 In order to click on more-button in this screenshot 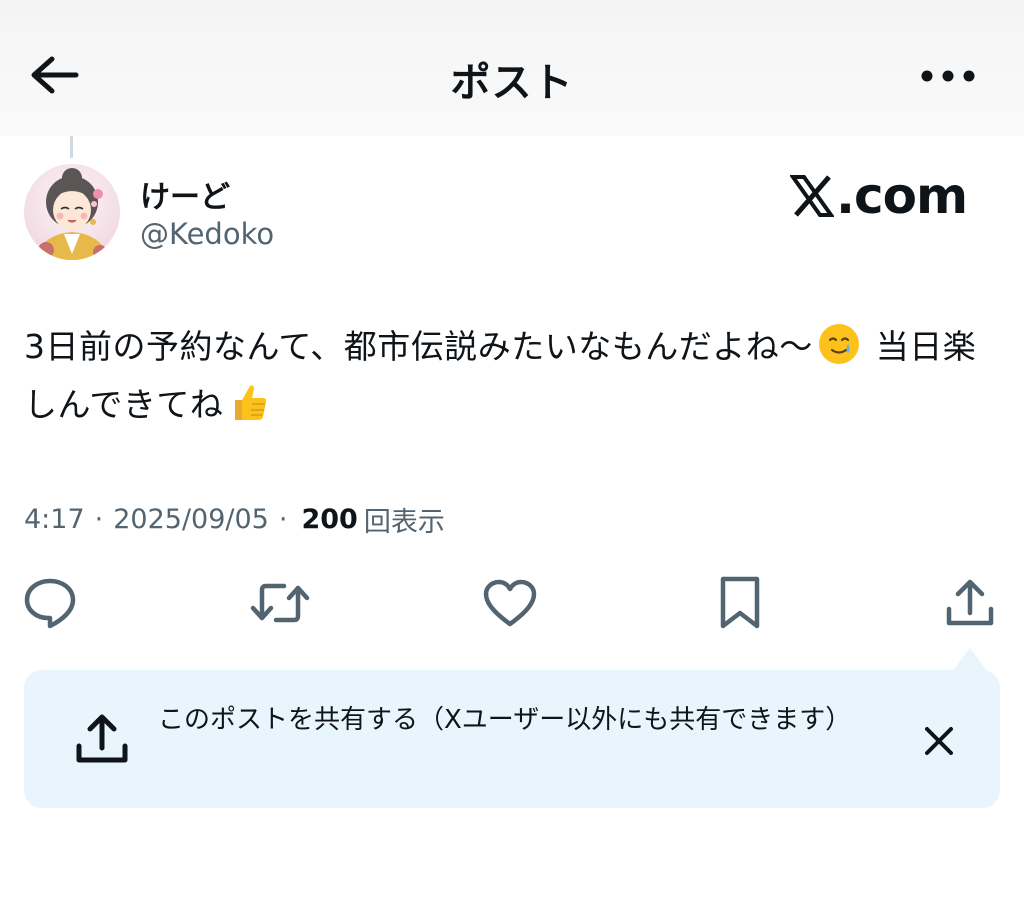, I will do `click(948, 76)`.